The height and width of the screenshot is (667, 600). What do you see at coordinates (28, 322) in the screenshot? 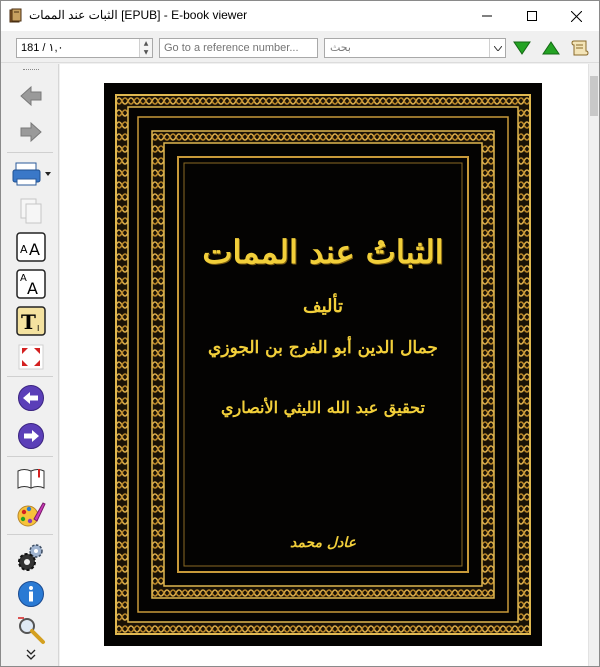
I see `svg-text: T` at bounding box center [28, 322].